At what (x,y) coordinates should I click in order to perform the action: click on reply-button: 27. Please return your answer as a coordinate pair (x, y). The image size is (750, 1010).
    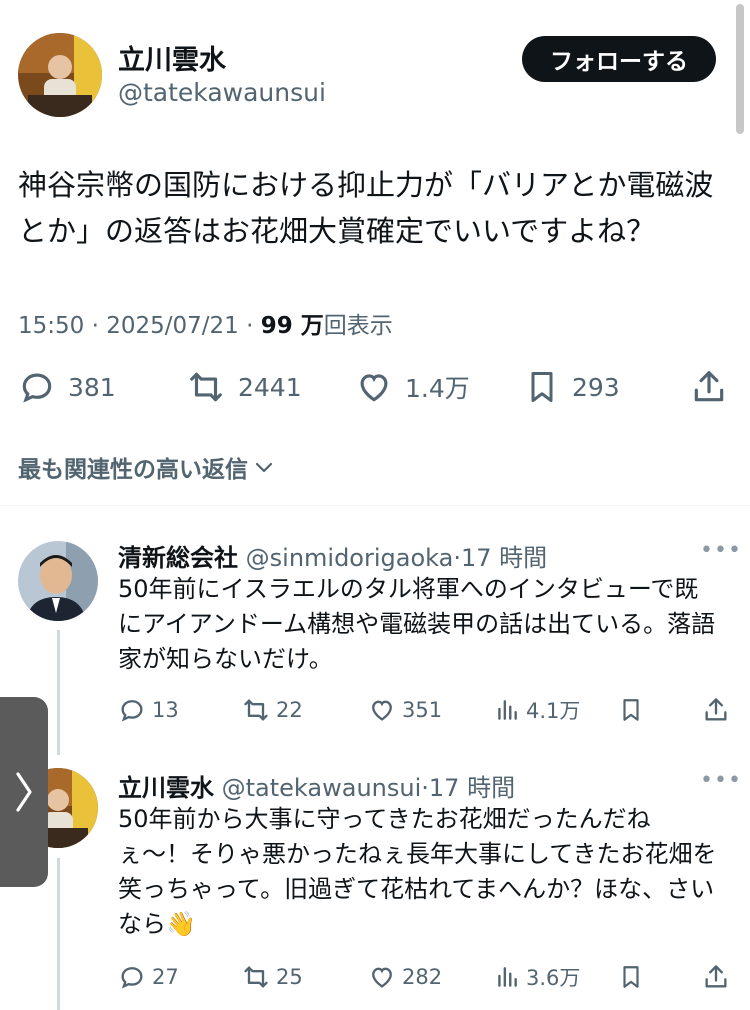
    Looking at the image, I should click on (148, 977).